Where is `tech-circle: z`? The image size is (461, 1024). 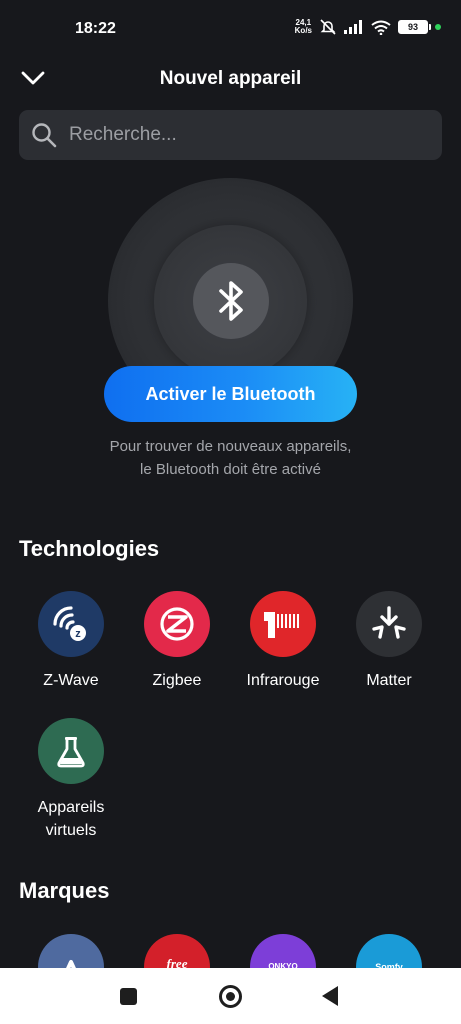
tech-circle: z is located at coordinates (71, 624).